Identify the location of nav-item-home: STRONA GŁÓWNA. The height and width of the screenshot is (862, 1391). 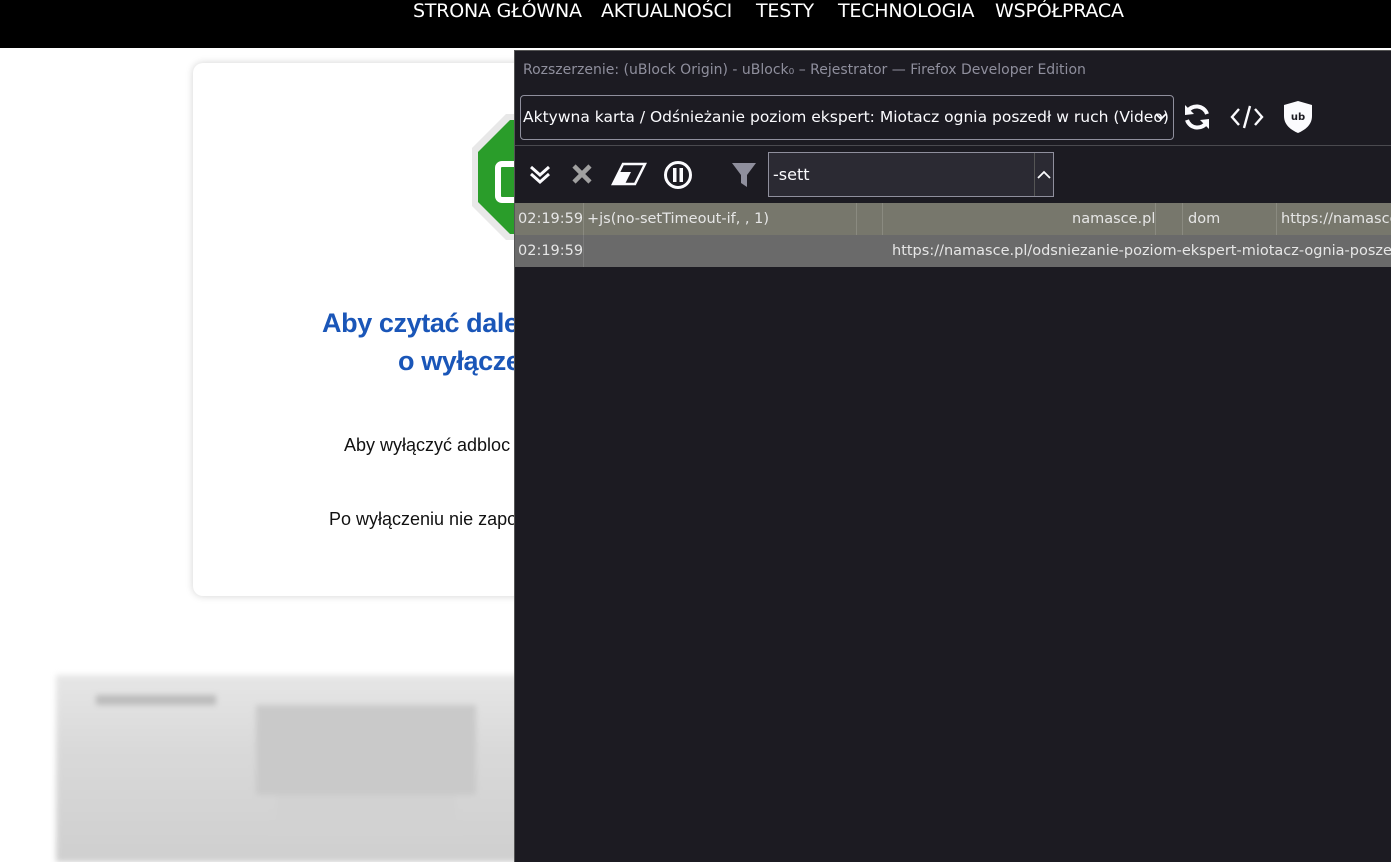
(497, 12).